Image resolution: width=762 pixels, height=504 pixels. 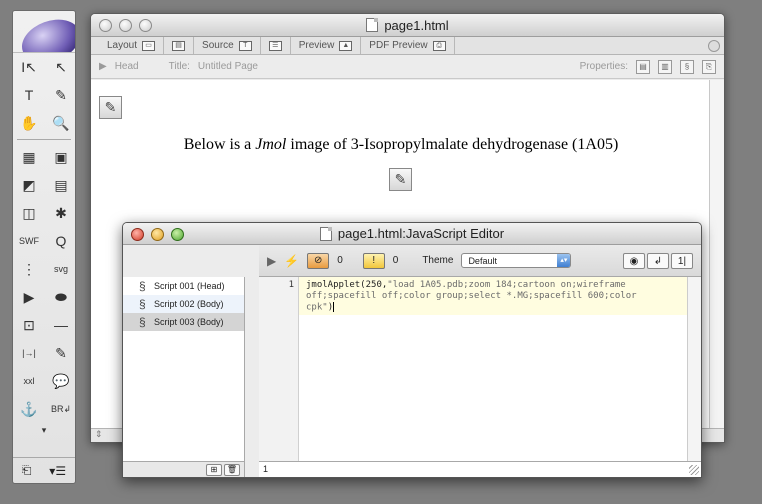 What do you see at coordinates (127, 66) in the screenshot?
I see `head-label: Head` at bounding box center [127, 66].